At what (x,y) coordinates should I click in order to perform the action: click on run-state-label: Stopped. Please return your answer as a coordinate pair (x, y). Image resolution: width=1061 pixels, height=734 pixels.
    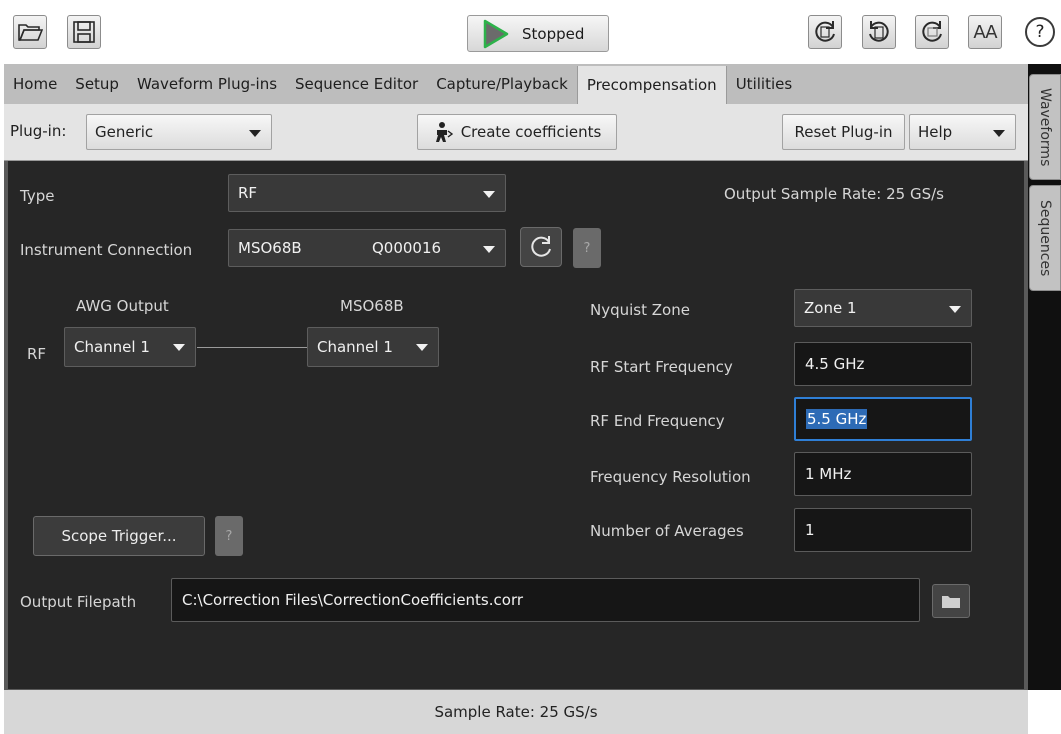
    Looking at the image, I should click on (553, 33).